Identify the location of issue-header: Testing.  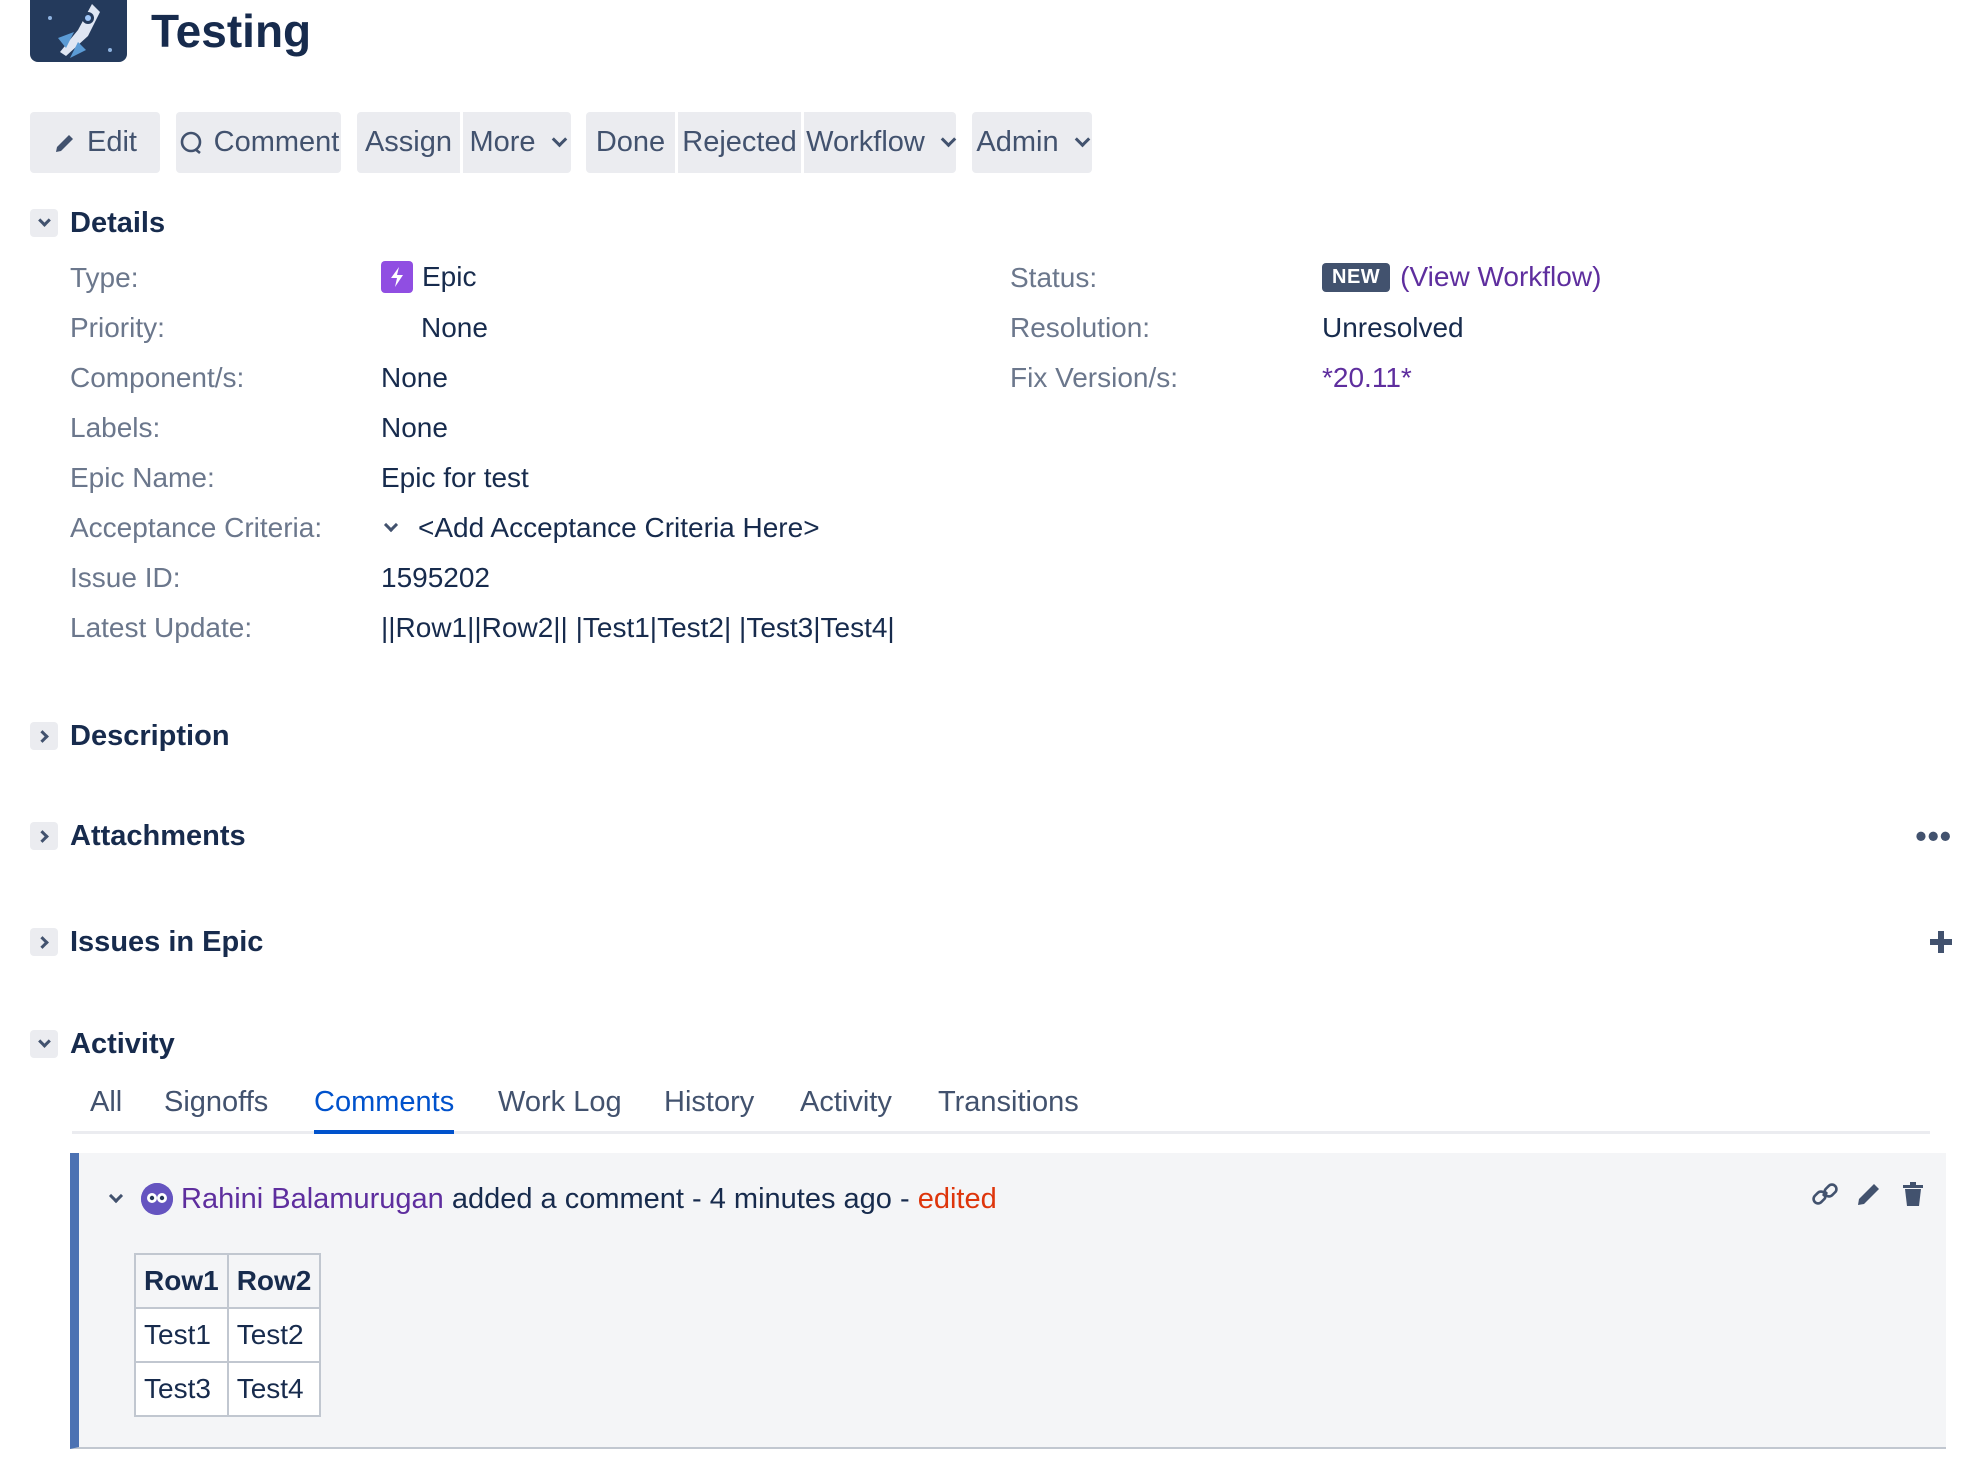
(170, 31).